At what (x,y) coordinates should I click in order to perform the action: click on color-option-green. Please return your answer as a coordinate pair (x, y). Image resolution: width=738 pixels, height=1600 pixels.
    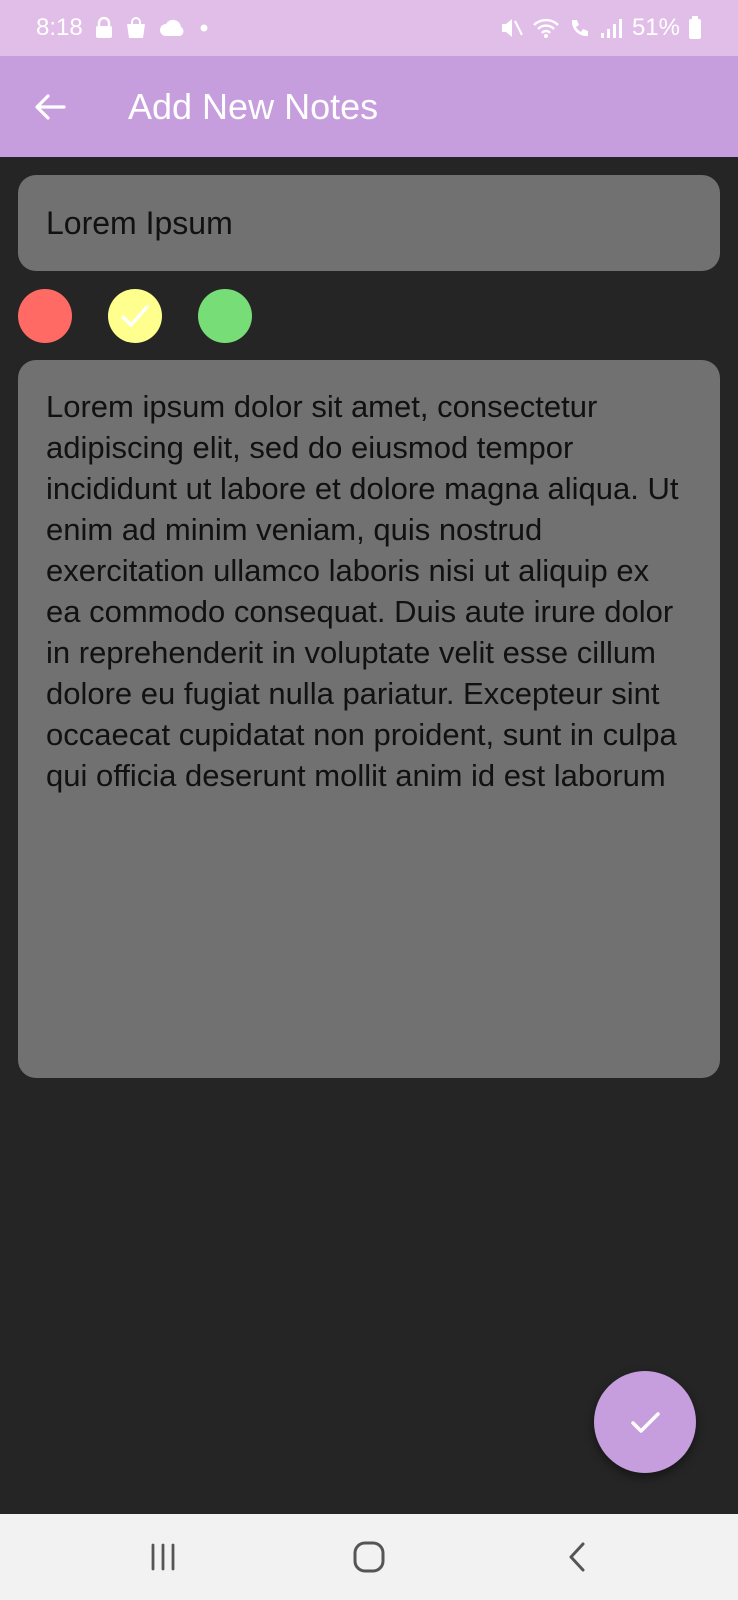
    Looking at the image, I should click on (225, 316).